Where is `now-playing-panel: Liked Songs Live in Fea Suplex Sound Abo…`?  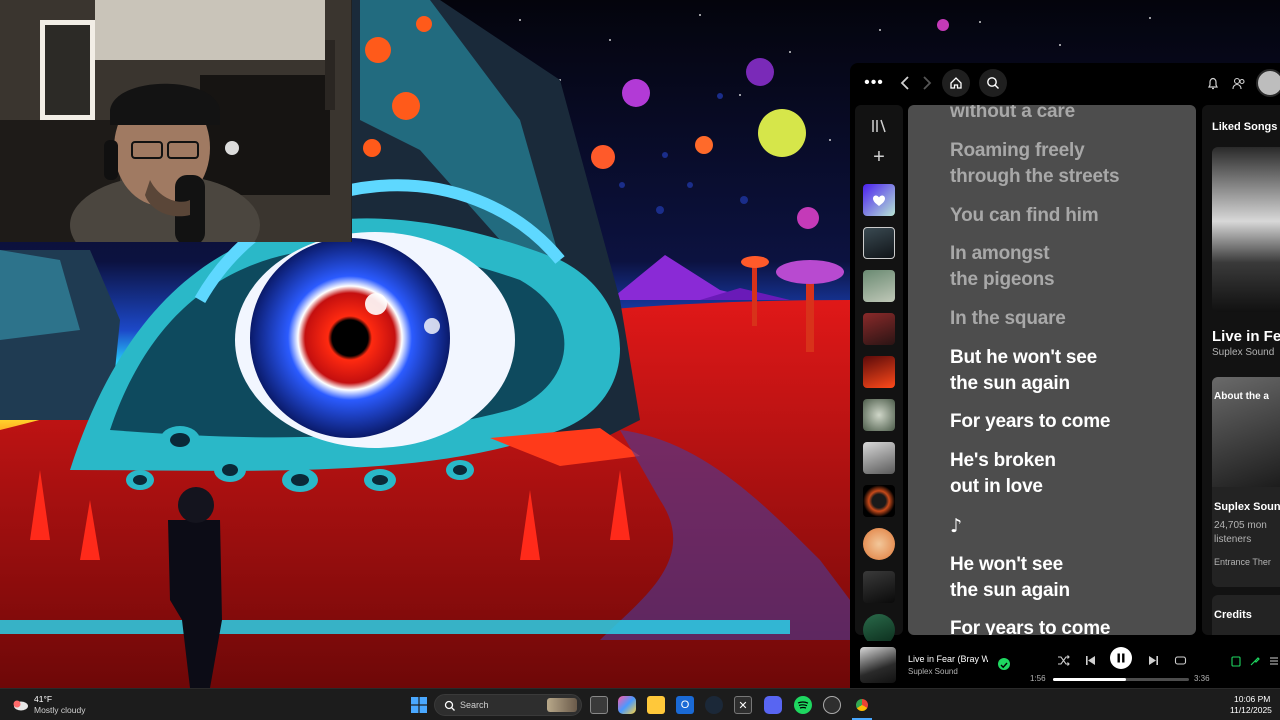 now-playing-panel: Liked Songs Live in Fea Suplex Sound Abo… is located at coordinates (1241, 370).